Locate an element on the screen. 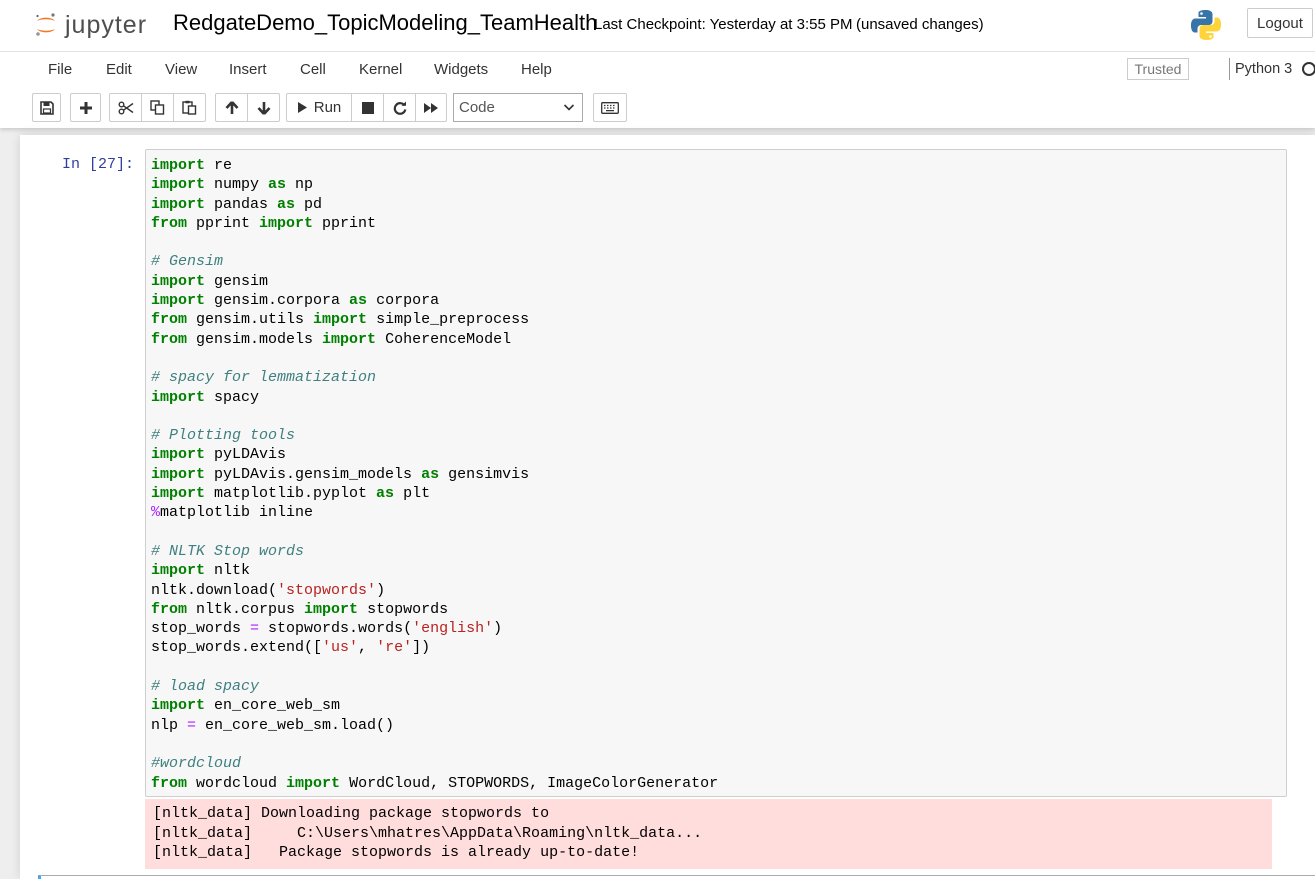 This screenshot has width=1315, height=879. menu-widgets: Widgets is located at coordinates (461, 69).